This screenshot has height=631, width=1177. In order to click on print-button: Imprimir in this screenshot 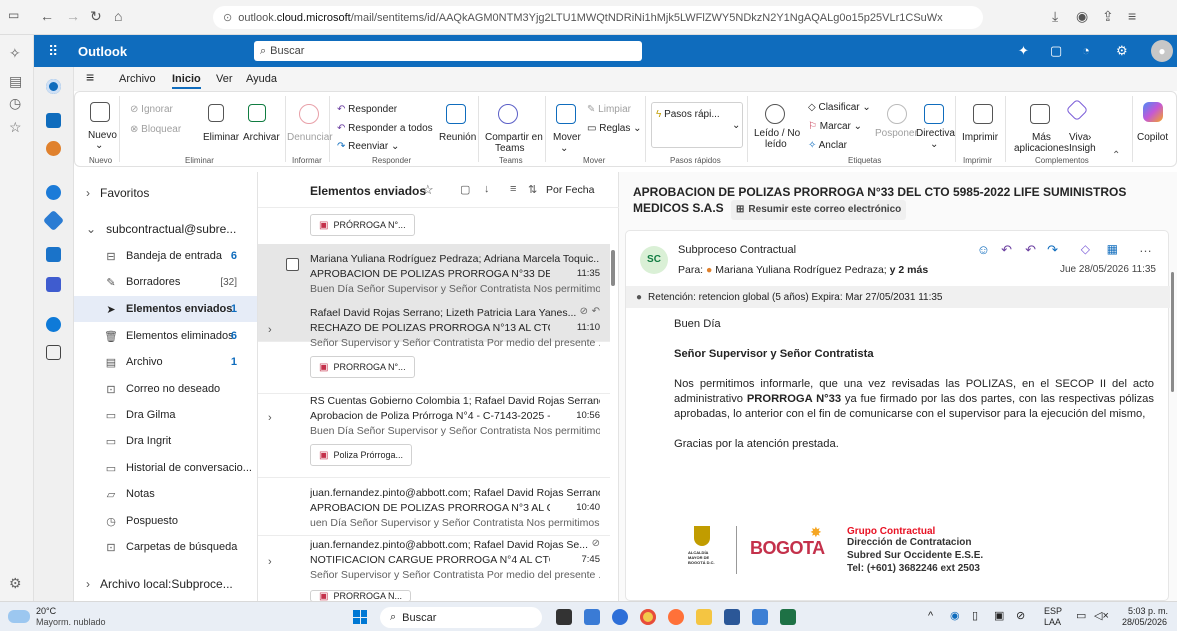, I will do `click(980, 137)`.